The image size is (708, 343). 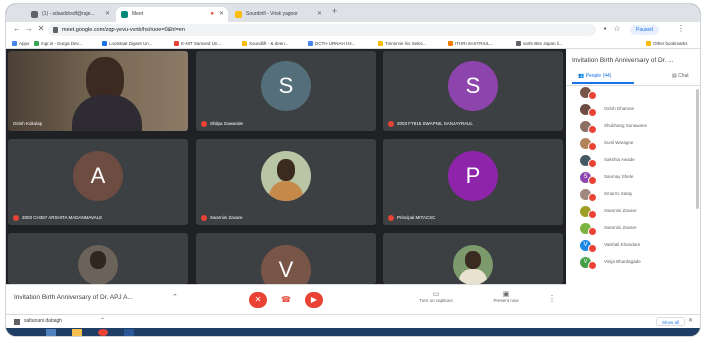 I want to click on participant-name: Sunil Waragne, so click(x=619, y=142).